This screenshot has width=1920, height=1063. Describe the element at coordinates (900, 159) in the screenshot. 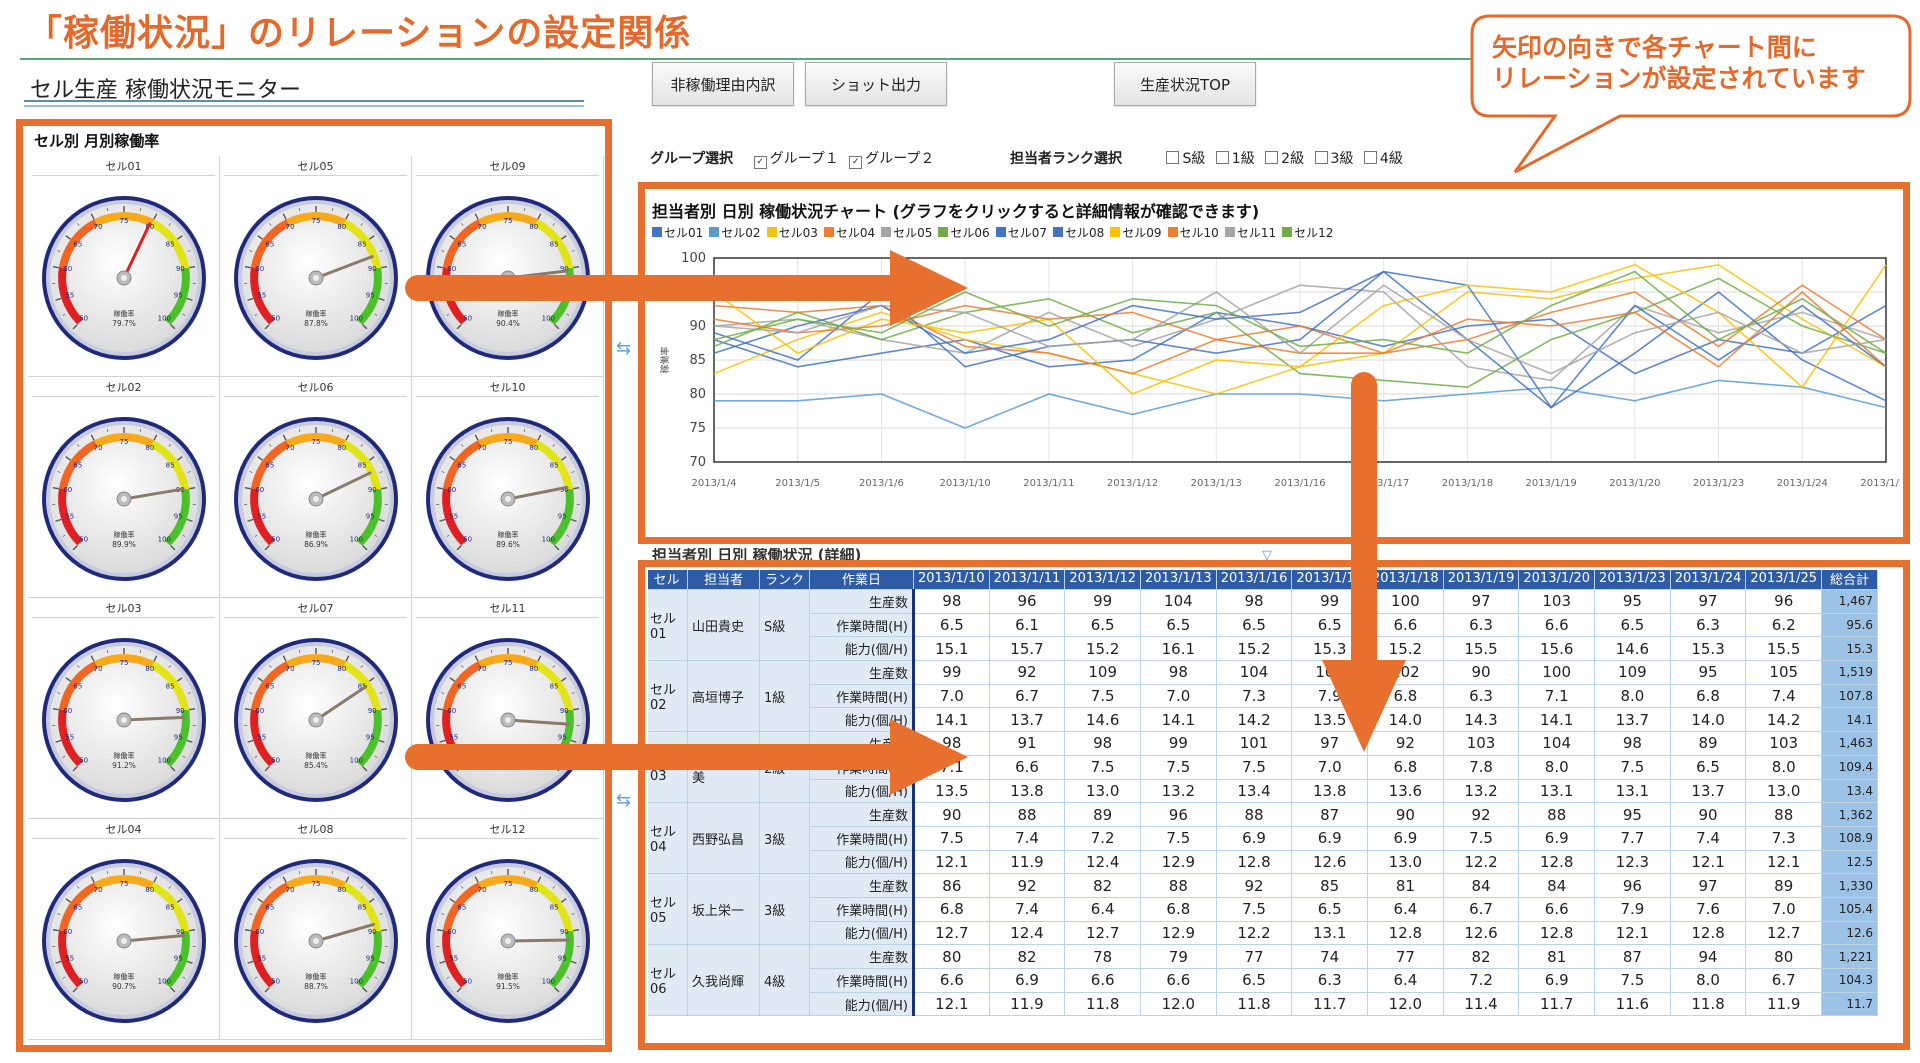

I see `group2-label: グループ２` at that location.